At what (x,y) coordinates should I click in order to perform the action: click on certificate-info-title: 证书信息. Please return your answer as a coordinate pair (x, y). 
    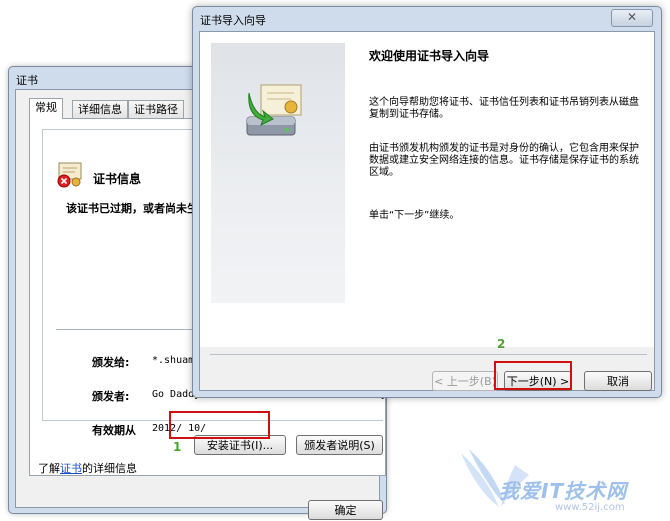
    Looking at the image, I should click on (117, 179).